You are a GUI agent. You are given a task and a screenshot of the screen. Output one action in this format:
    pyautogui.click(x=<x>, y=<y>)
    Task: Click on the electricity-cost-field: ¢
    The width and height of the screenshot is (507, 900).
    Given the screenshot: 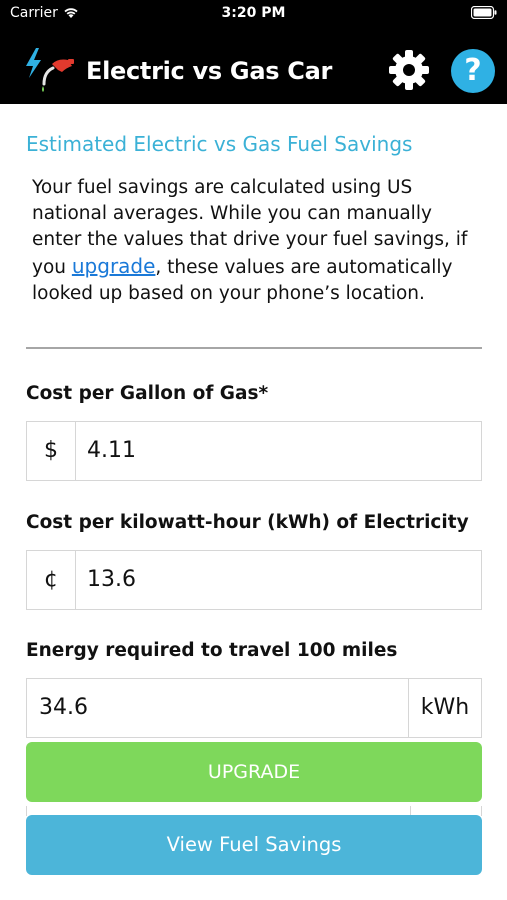 What is the action you would take?
    pyautogui.click(x=254, y=580)
    